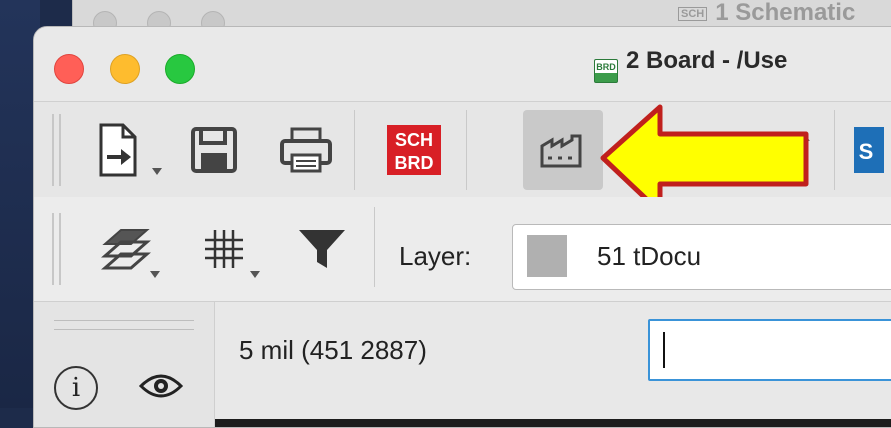  What do you see at coordinates (606, 71) in the screenshot?
I see `brd-file-icon: BRD` at bounding box center [606, 71].